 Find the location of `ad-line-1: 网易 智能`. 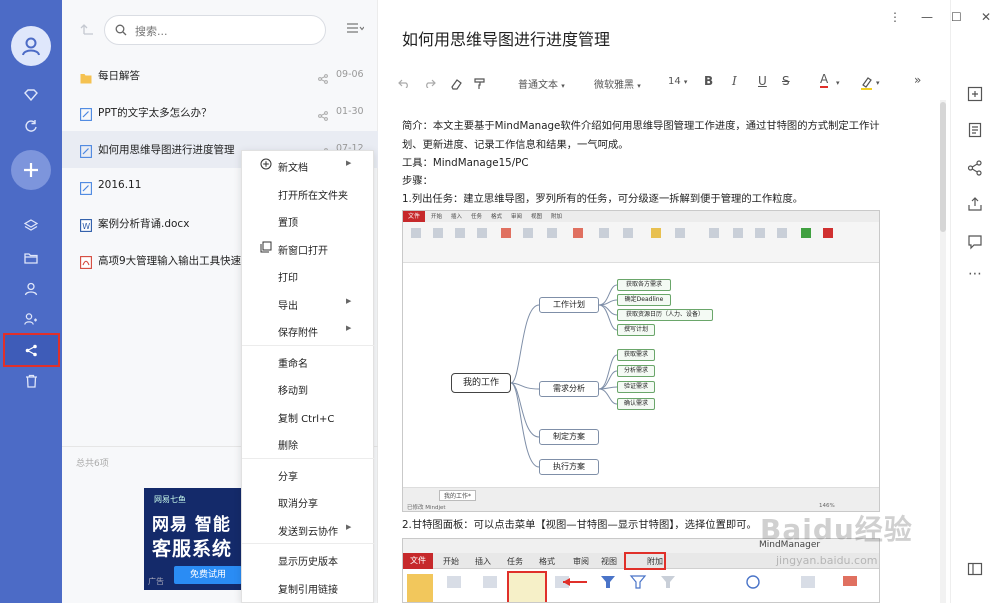

ad-line-1: 网易 智能 is located at coordinates (191, 525).